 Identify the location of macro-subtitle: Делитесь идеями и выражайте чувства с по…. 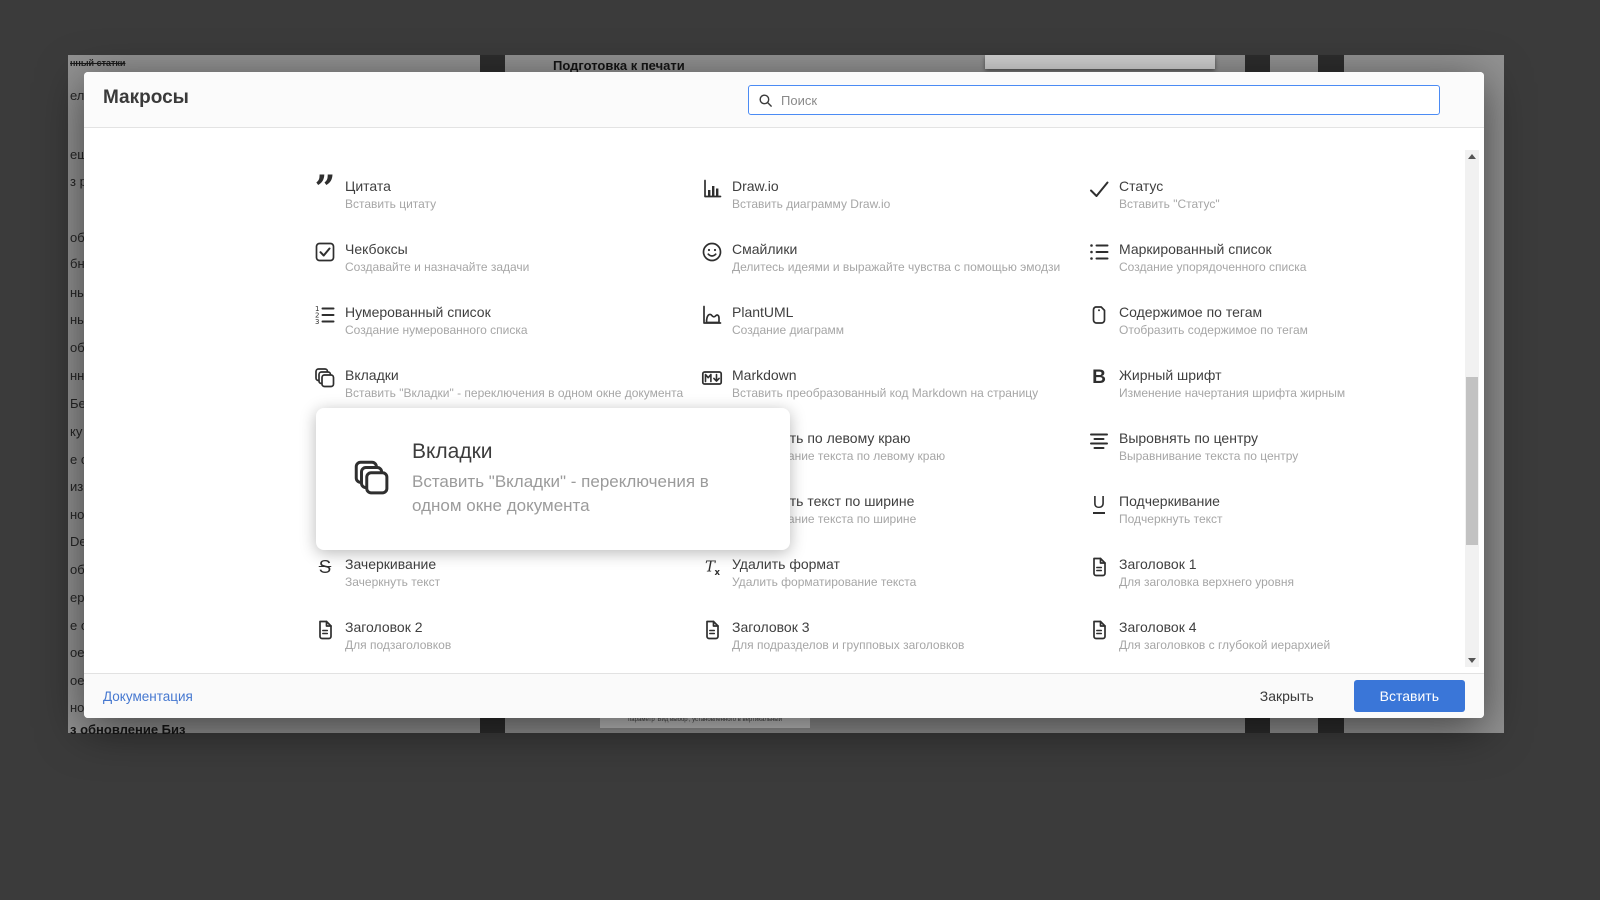
(896, 267).